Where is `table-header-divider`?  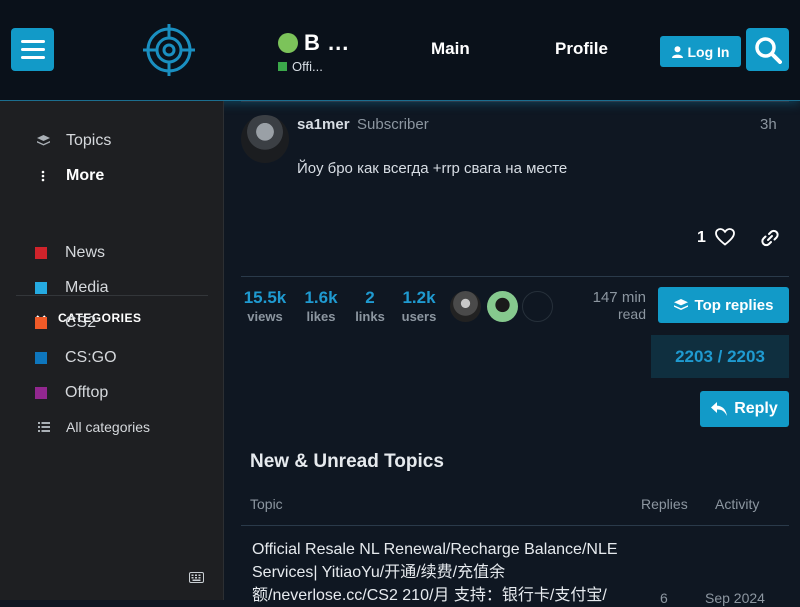
table-header-divider is located at coordinates (515, 525).